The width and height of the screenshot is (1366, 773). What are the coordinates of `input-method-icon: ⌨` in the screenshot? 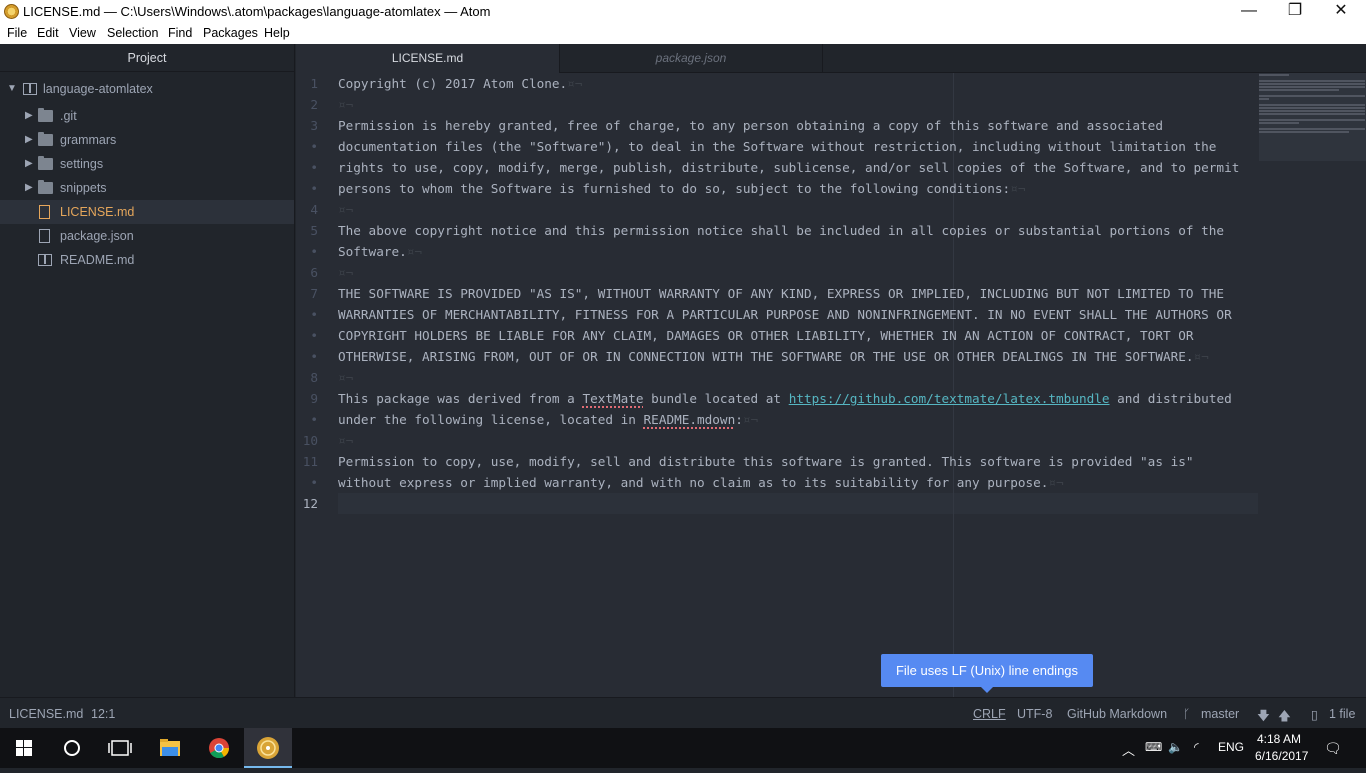 It's located at (1153, 747).